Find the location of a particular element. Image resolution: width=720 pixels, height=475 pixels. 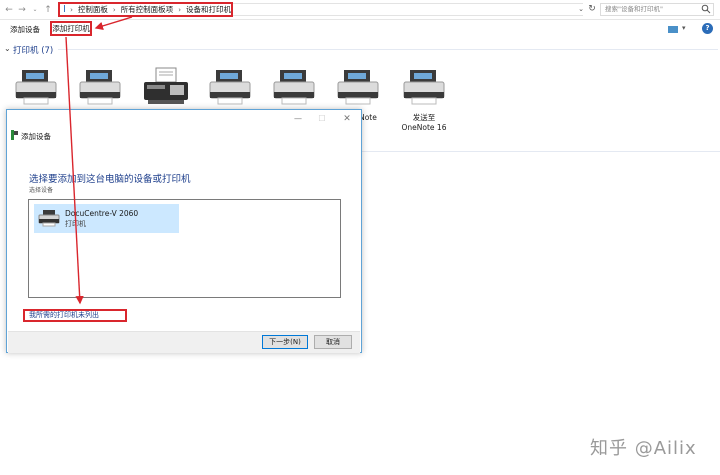

address-dropdown-chevron-icon: ⌄ is located at coordinates (581, 9).